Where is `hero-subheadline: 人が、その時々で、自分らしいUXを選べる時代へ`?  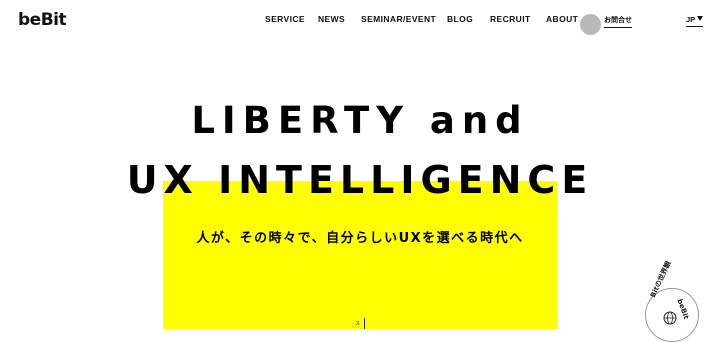
hero-subheadline: 人が、その時々で、自分らしいUXを選べる時代へ is located at coordinates (360, 238).